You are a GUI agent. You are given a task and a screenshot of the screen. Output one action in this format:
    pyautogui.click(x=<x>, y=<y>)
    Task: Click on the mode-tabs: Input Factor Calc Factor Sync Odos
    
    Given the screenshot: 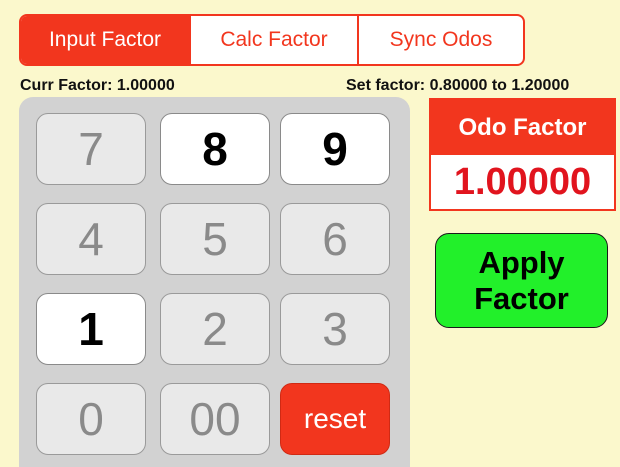 What is the action you would take?
    pyautogui.click(x=272, y=40)
    